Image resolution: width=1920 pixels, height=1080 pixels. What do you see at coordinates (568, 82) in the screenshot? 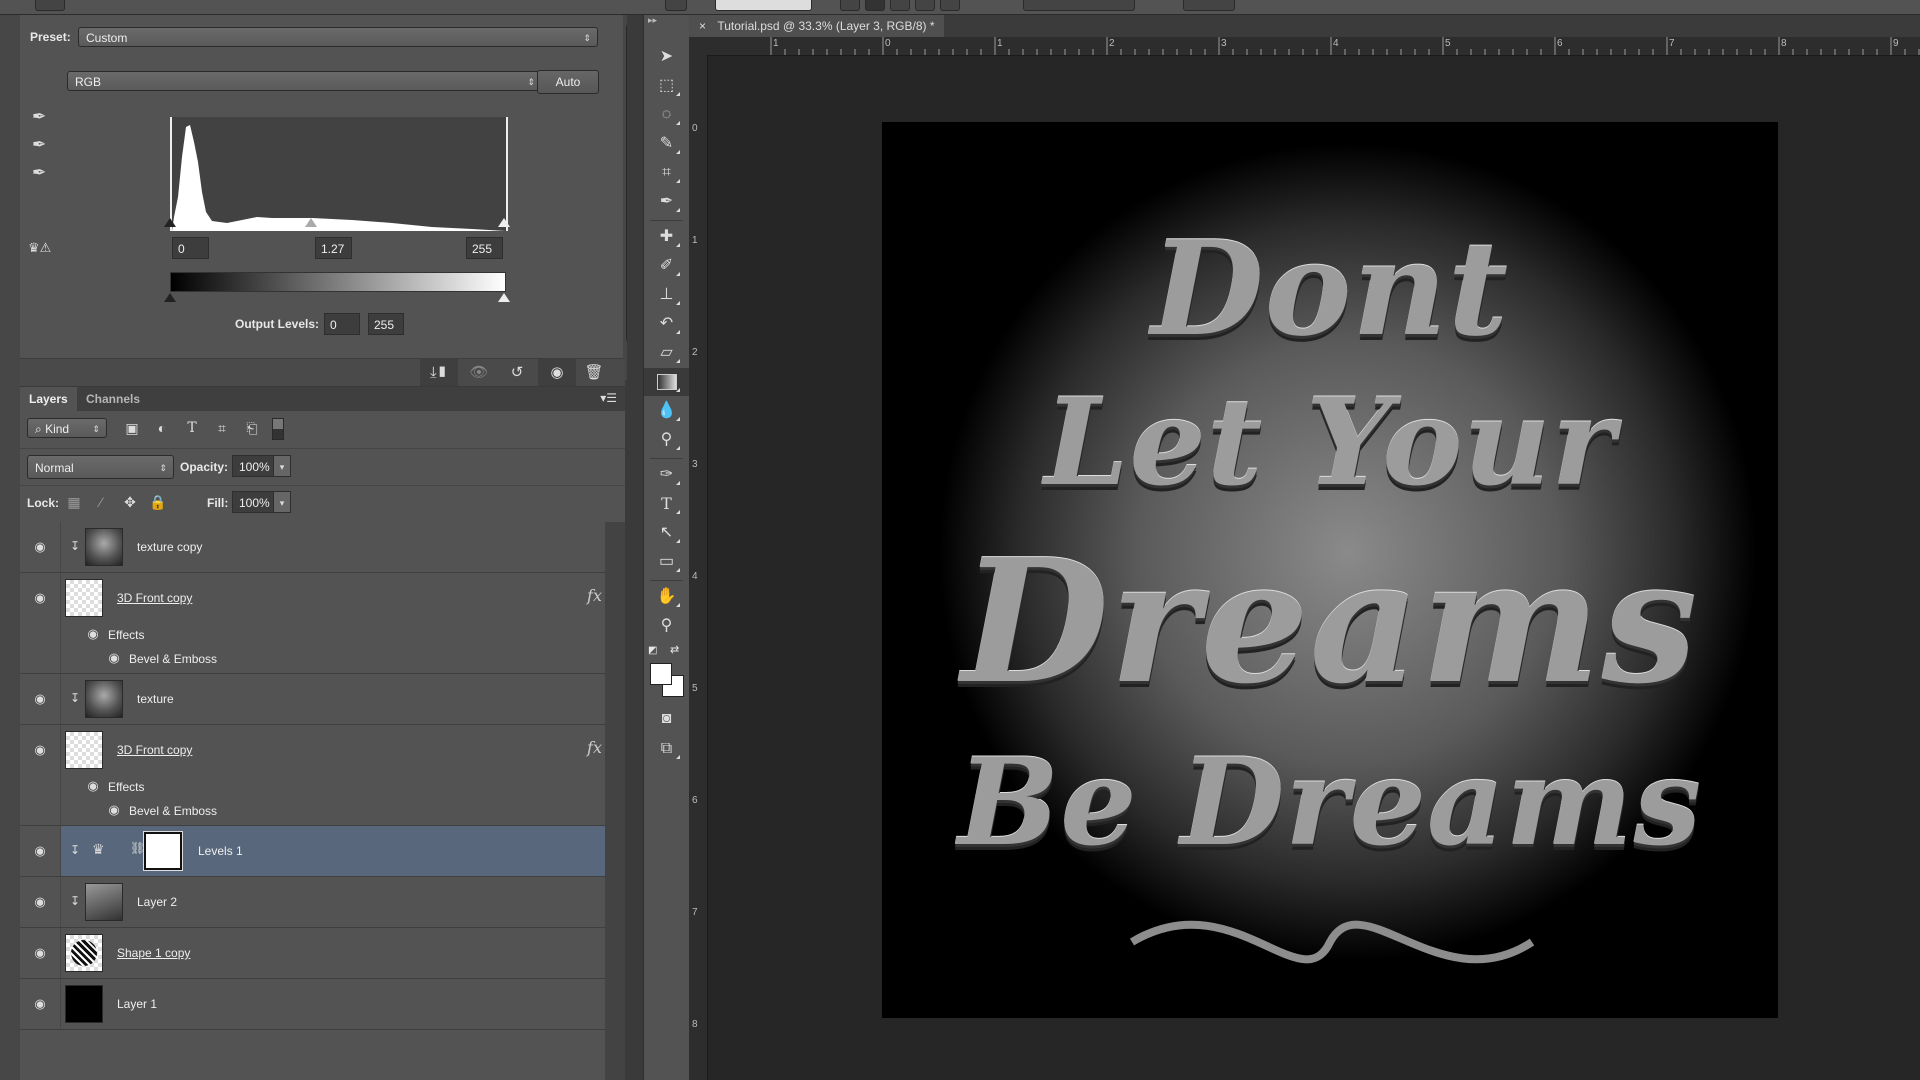
I see `auto-button: Auto` at bounding box center [568, 82].